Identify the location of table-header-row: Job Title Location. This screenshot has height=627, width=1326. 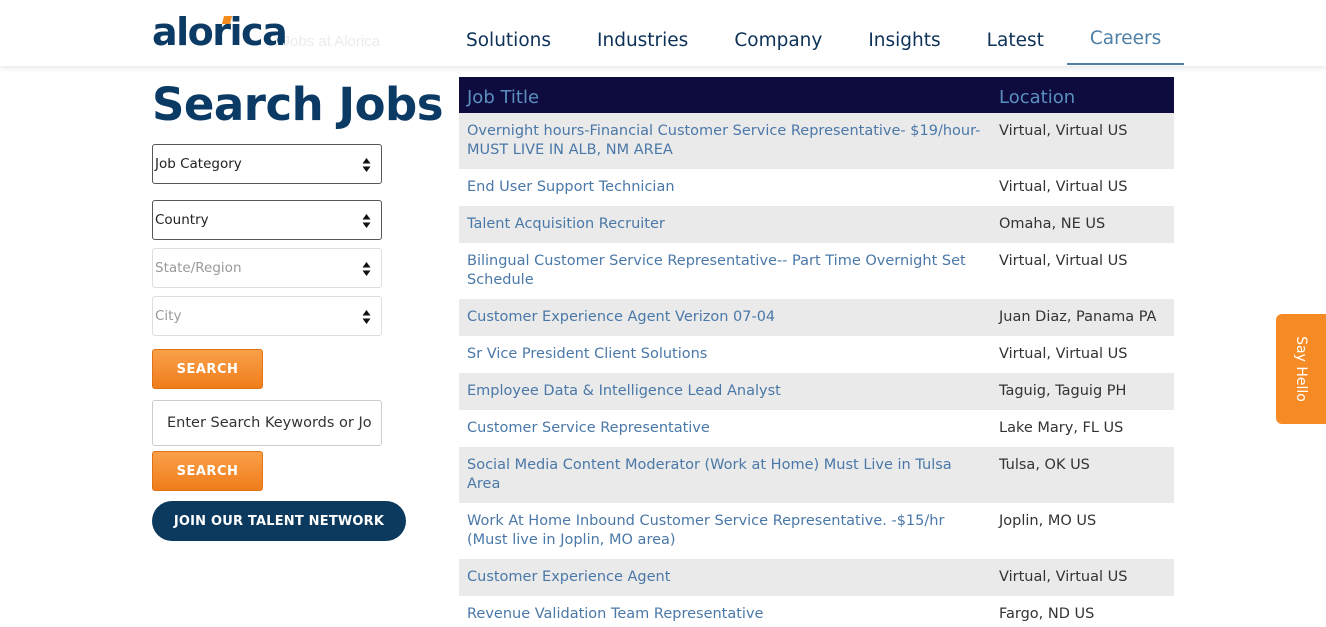
(816, 95).